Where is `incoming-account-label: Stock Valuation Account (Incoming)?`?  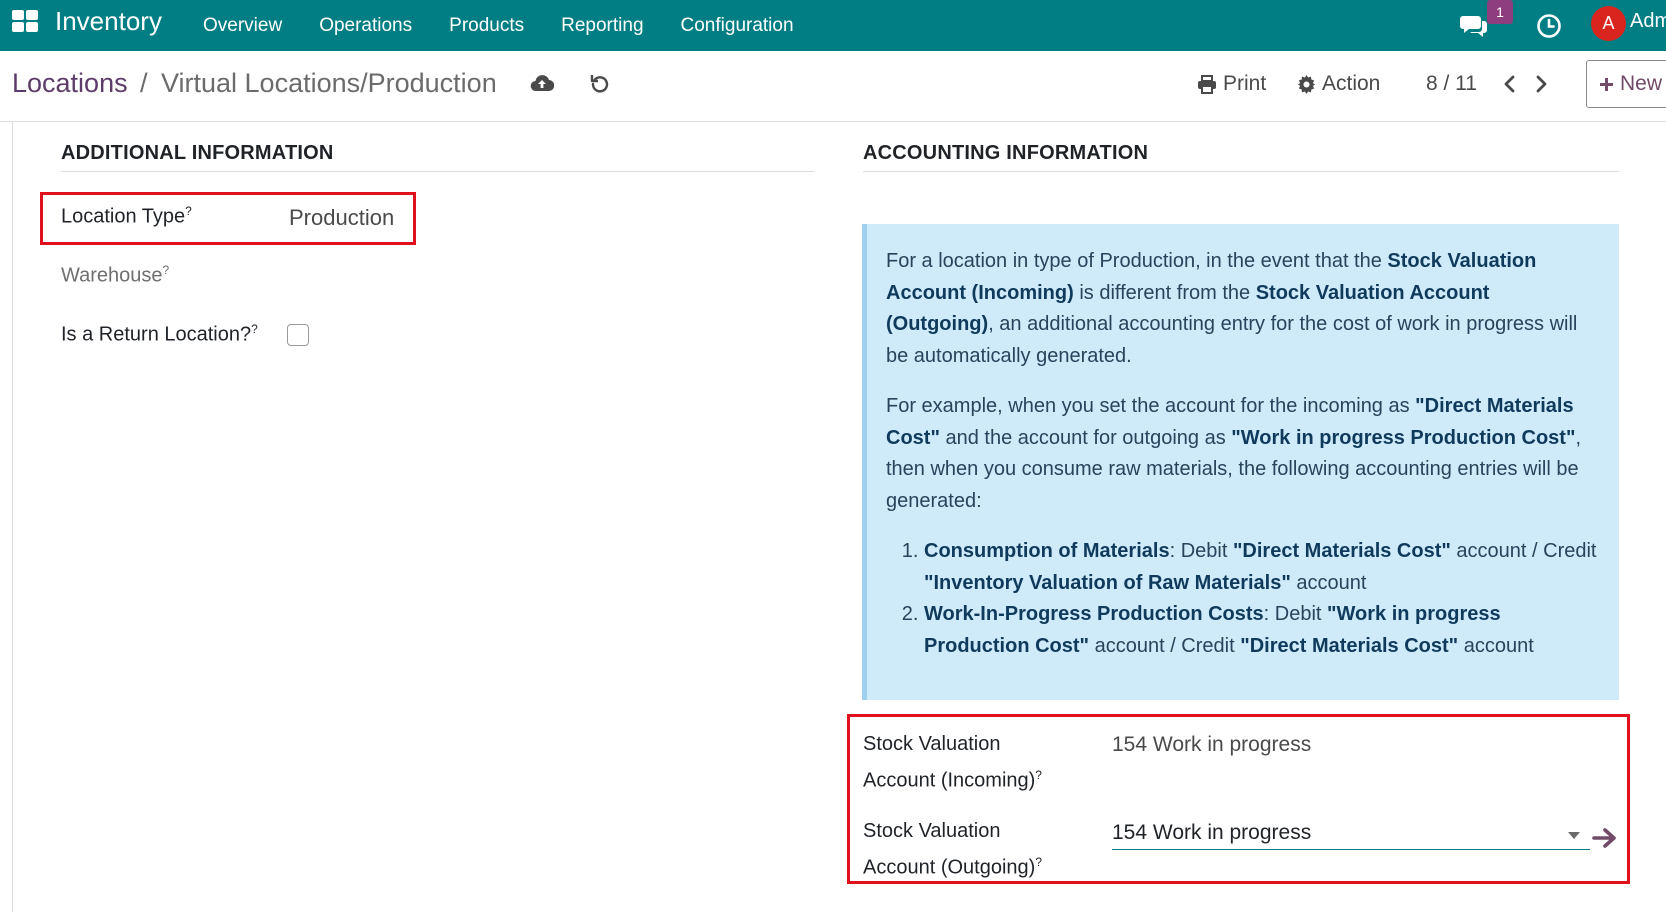 incoming-account-label: Stock Valuation Account (Incoming)? is located at coordinates (952, 762).